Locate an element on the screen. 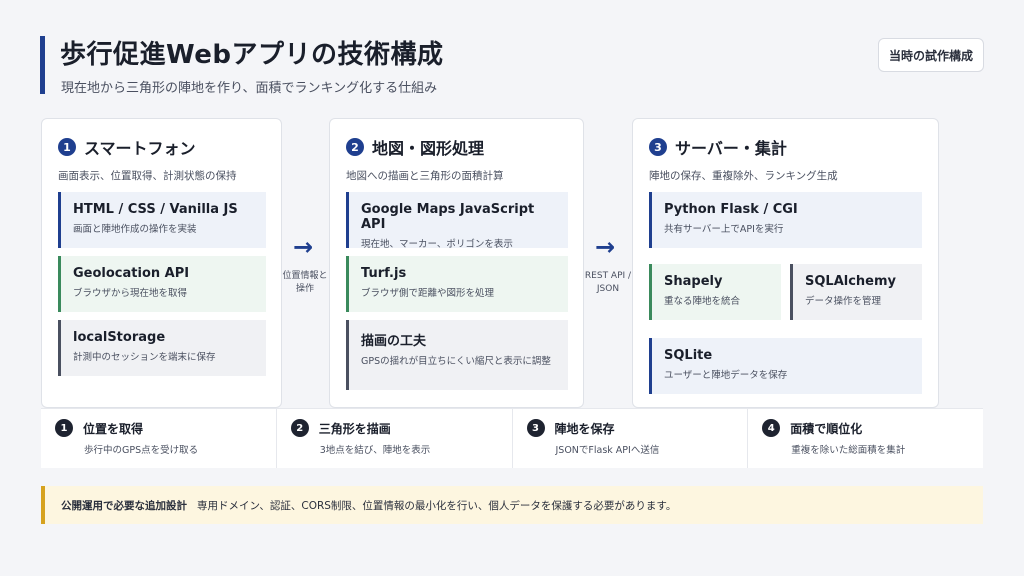 This screenshot has width=1024, height=576. step-save-territory: 3 陣地を保存 JSONでFlask APIへ送信 is located at coordinates (631, 438).